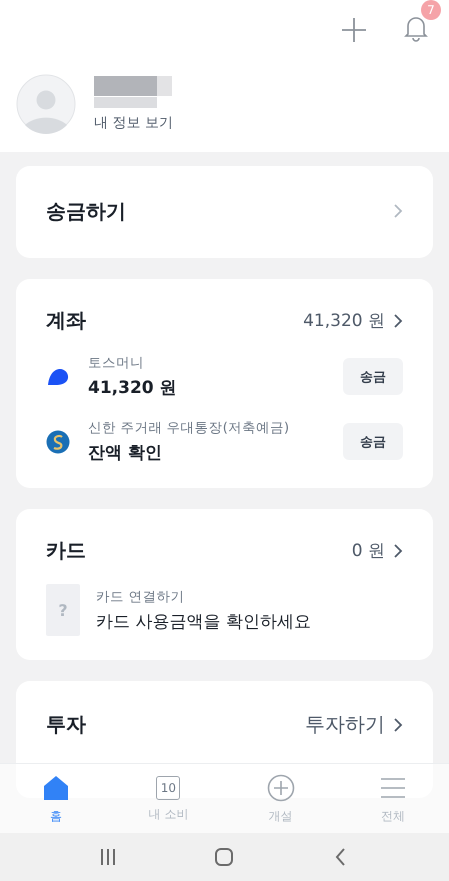 The height and width of the screenshot is (881, 449). Describe the element at coordinates (56, 816) in the screenshot. I see `nav-label: 홈` at that location.